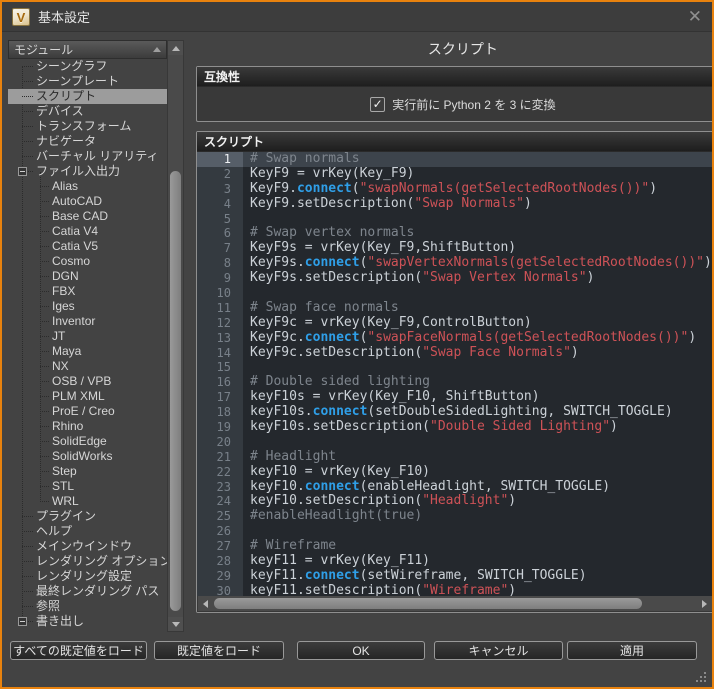  Describe the element at coordinates (205, 603) in the screenshot. I see `scroll-left-icon` at that location.